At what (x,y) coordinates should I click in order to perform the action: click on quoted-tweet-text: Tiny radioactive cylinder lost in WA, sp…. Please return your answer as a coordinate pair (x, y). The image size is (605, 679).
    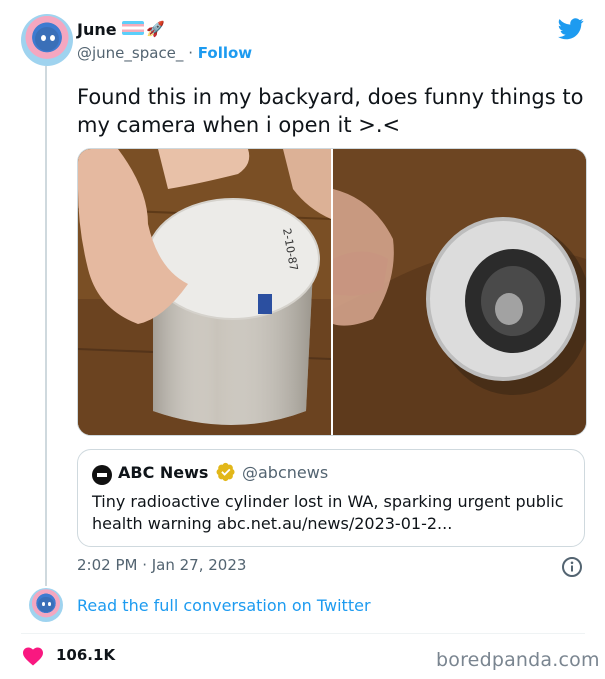
    Looking at the image, I should click on (328, 512).